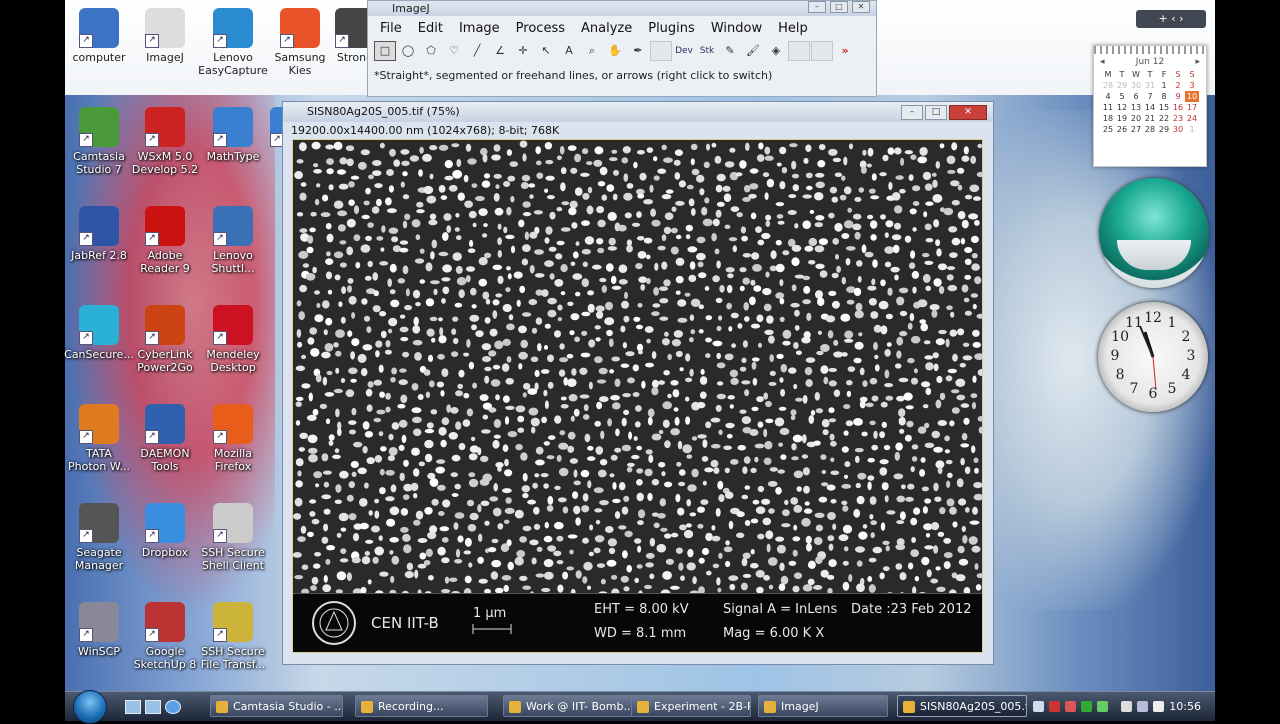 The image size is (1280, 724). Describe the element at coordinates (1126, 706) in the screenshot. I see `power-icon` at that location.